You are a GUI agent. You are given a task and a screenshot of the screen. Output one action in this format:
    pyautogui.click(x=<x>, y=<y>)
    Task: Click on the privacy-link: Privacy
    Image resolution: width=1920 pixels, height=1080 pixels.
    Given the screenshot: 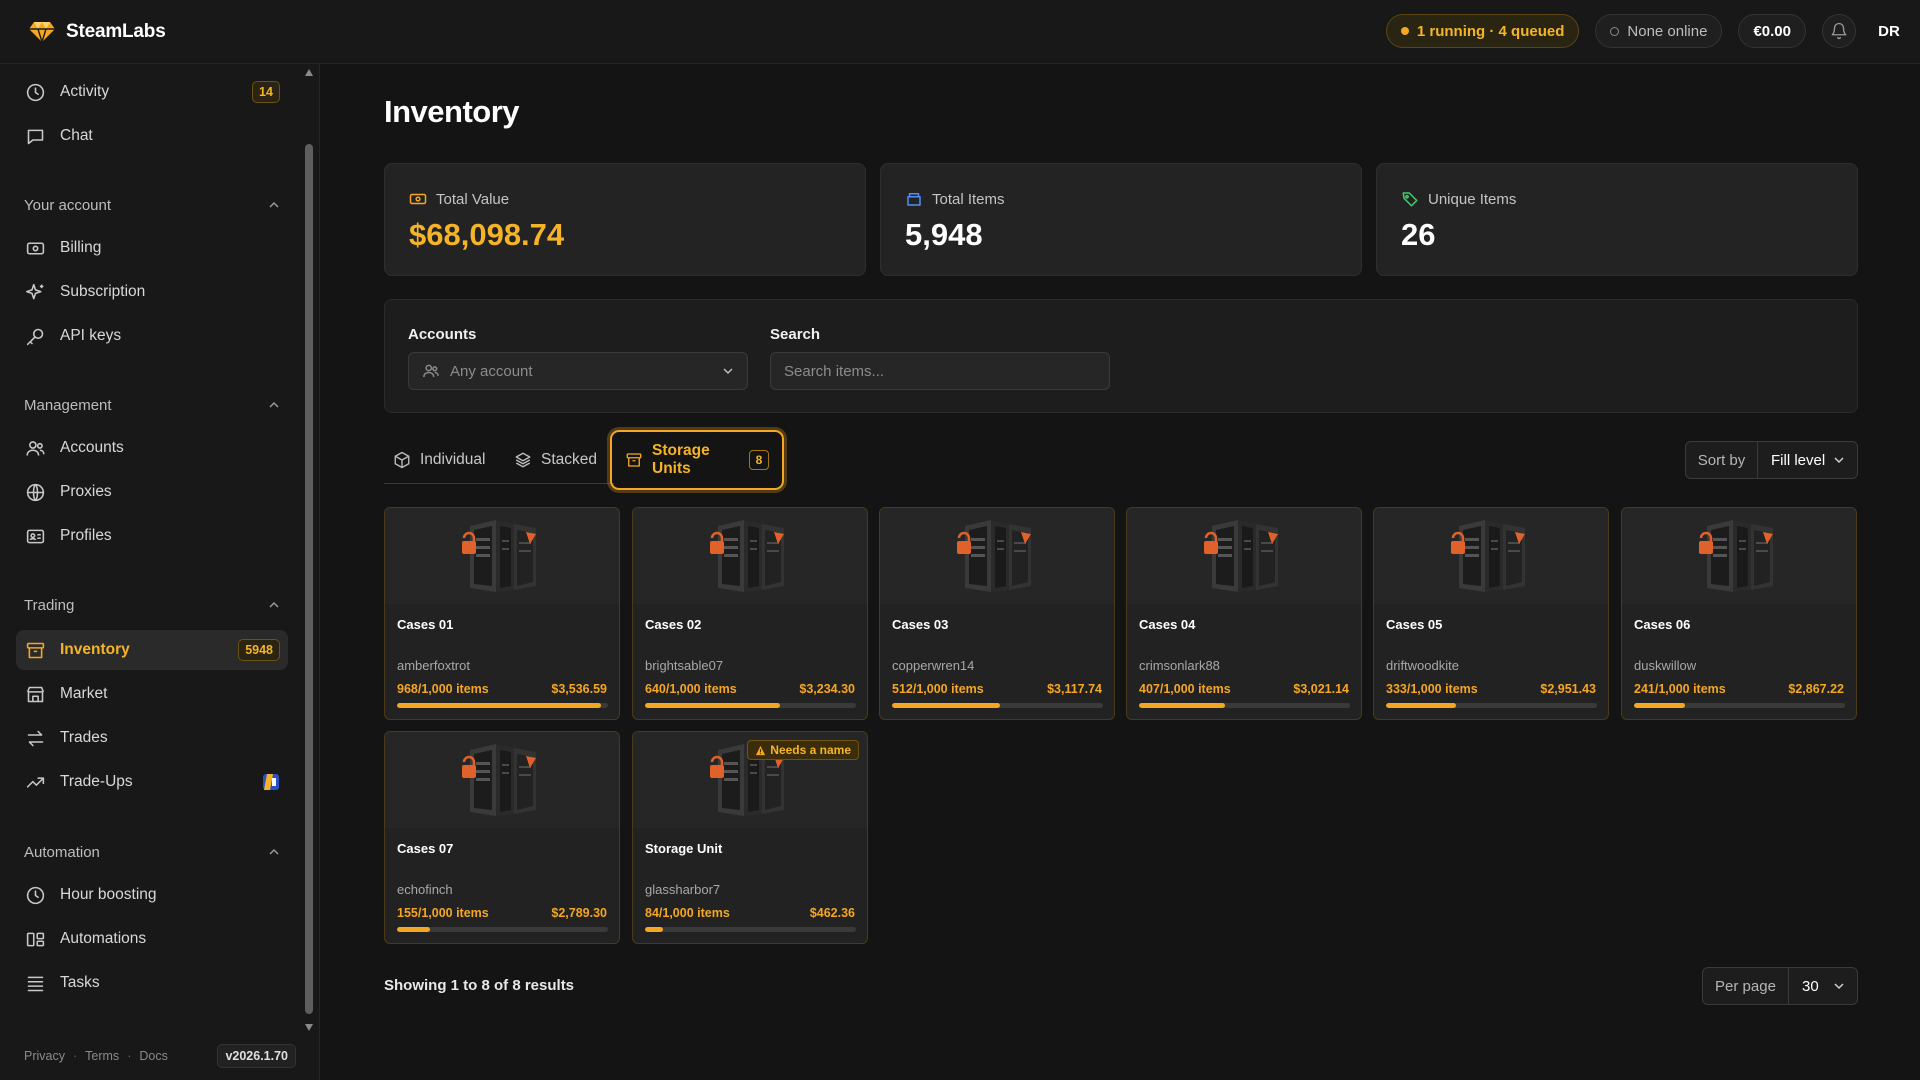 What is the action you would take?
    pyautogui.click(x=44, y=1056)
    